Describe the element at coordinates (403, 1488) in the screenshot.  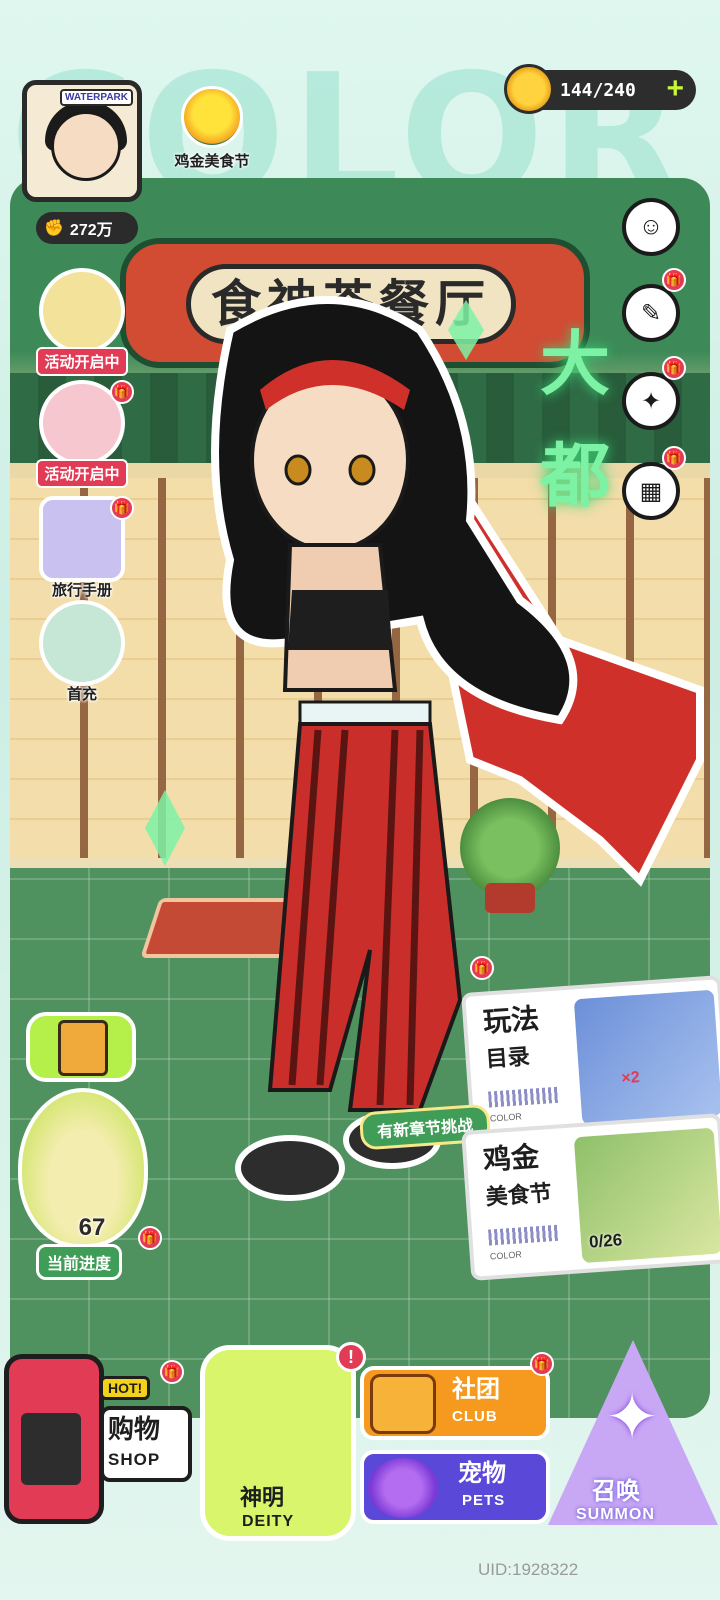
I see `pet-blob-icon` at that location.